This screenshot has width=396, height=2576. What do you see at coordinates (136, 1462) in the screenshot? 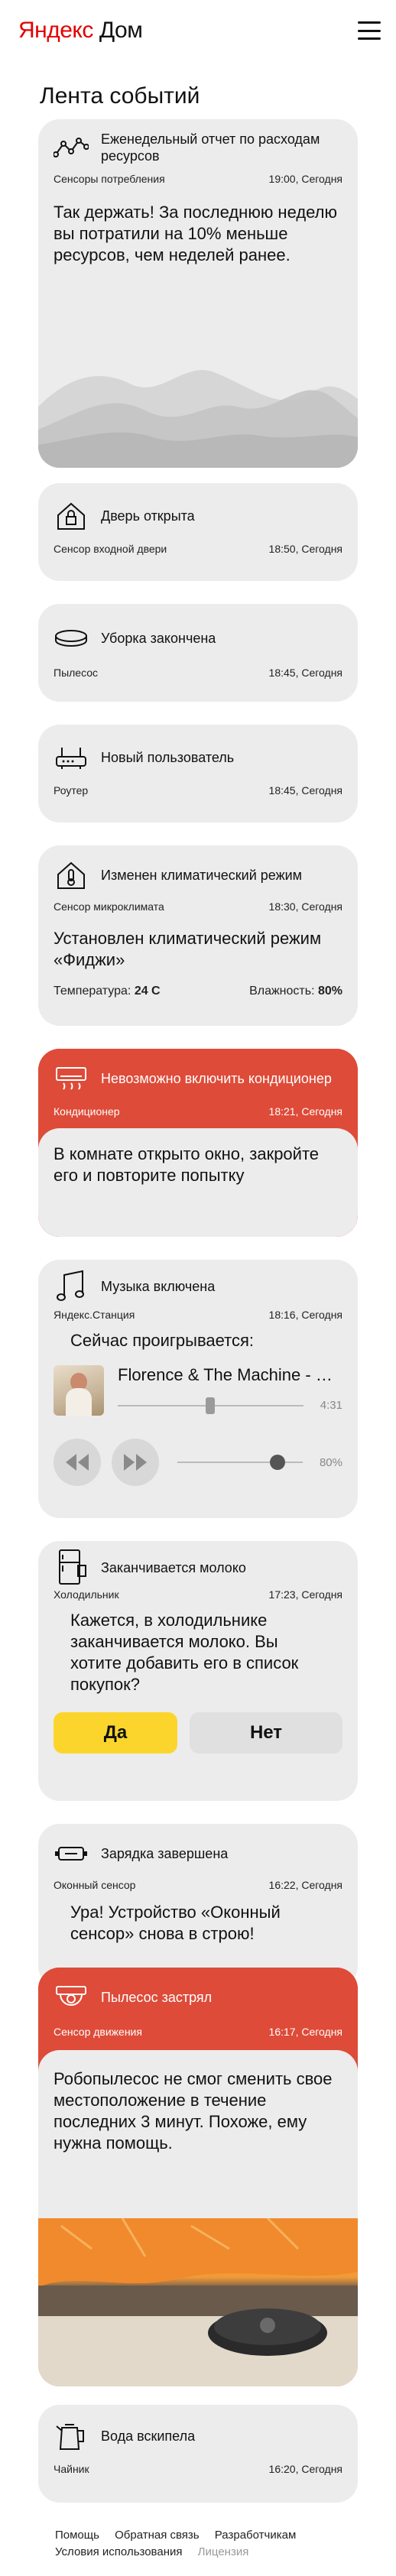
I see `fast-forward-button` at bounding box center [136, 1462].